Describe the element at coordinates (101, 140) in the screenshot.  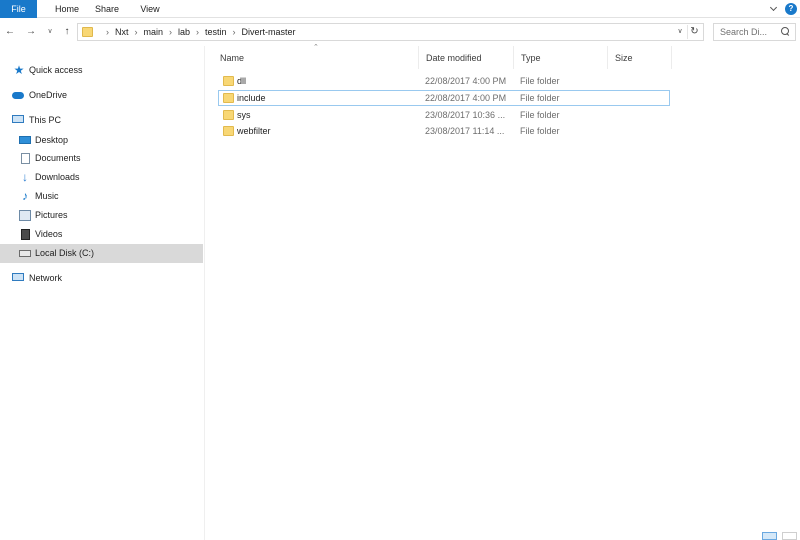
I see `nav-item-desktop: Desktop` at that location.